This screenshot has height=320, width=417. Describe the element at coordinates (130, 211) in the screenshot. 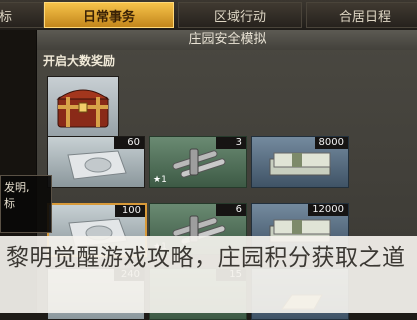

I see `reward-count: 100` at that location.